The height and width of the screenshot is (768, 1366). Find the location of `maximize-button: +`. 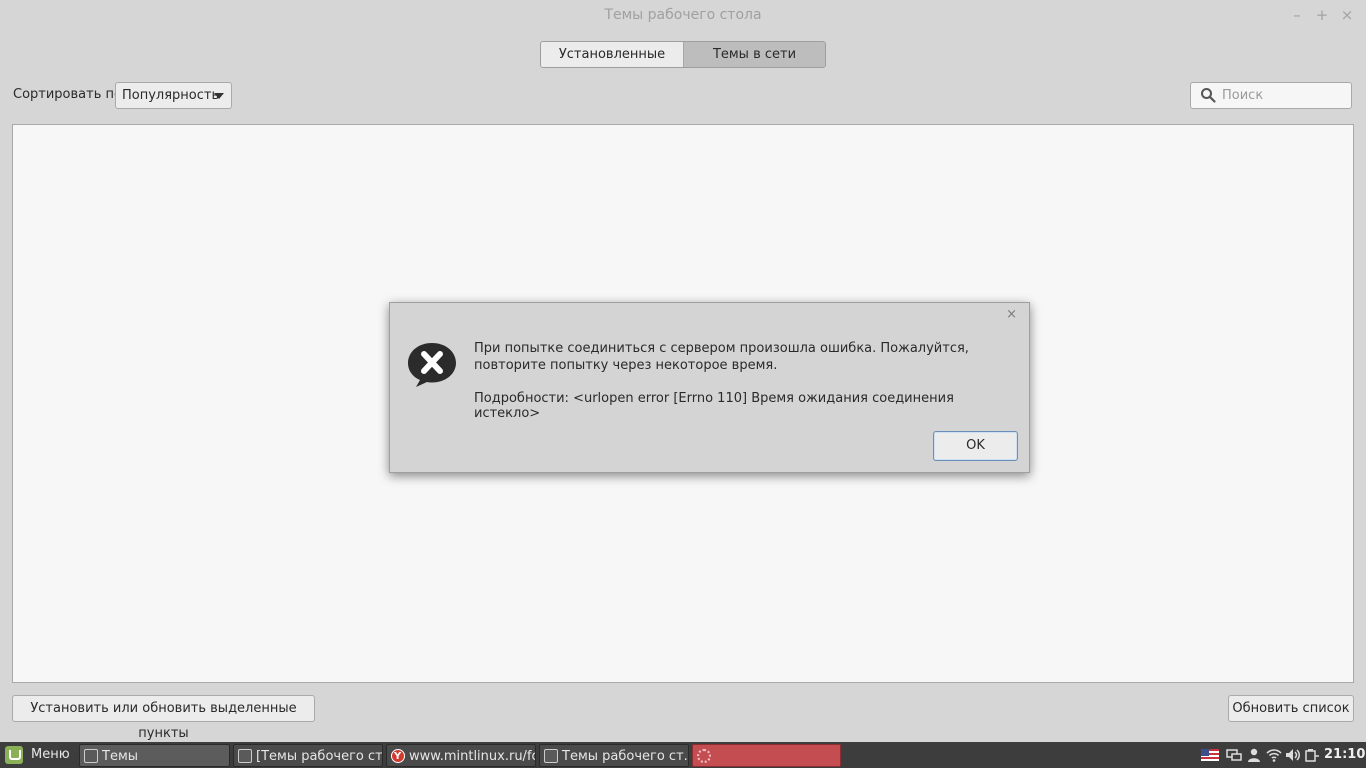

maximize-button: + is located at coordinates (1322, 15).